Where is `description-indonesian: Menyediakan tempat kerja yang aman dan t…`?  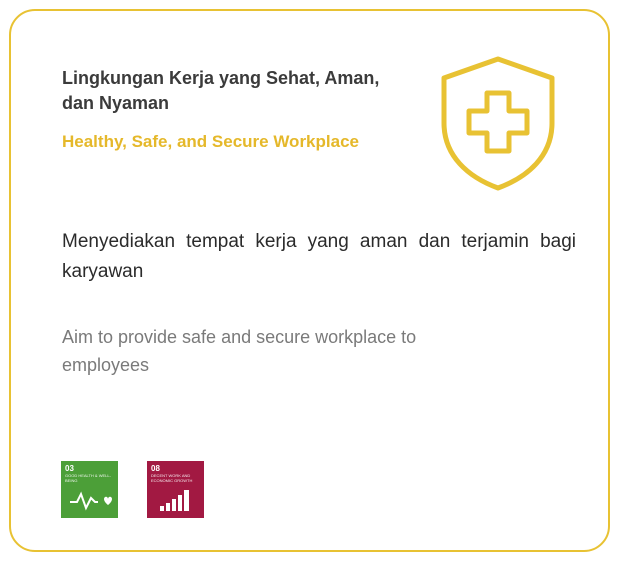 description-indonesian: Menyediakan tempat kerja yang aman dan t… is located at coordinates (319, 256).